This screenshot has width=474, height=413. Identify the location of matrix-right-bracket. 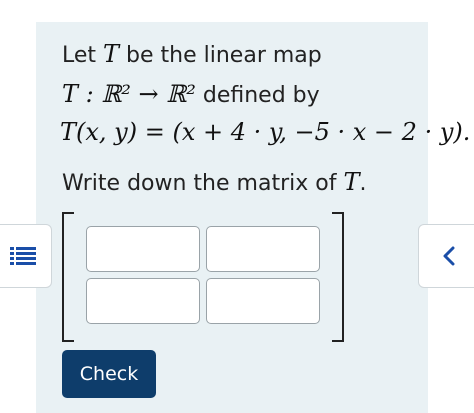
(338, 277).